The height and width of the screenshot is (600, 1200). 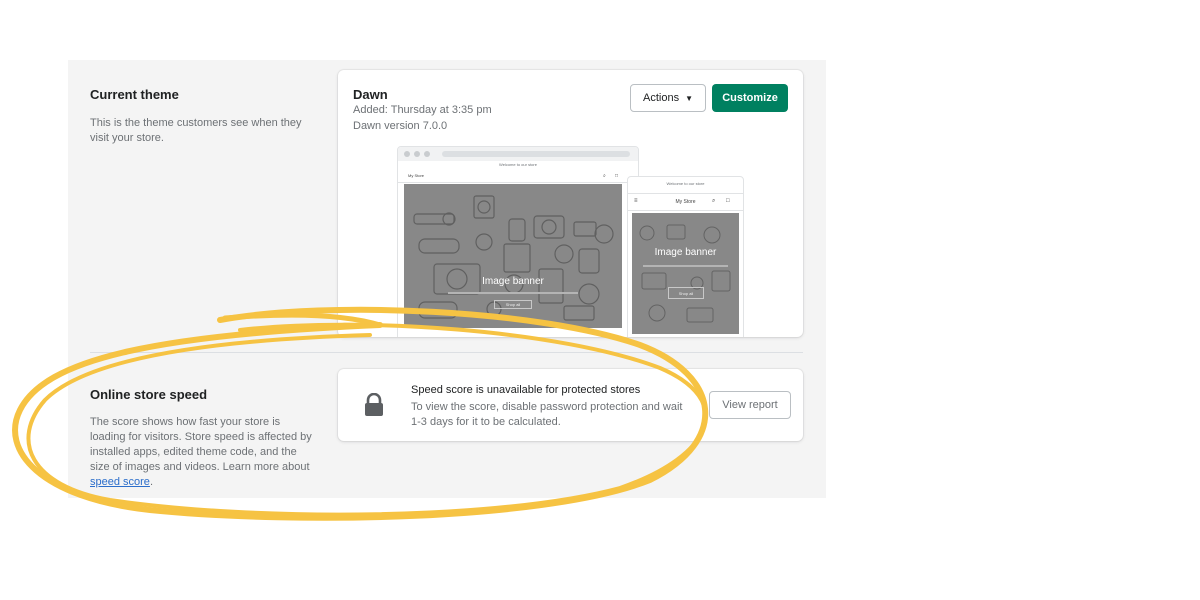 What do you see at coordinates (685, 266) in the screenshot?
I see `mobile-banner-subtitle` at bounding box center [685, 266].